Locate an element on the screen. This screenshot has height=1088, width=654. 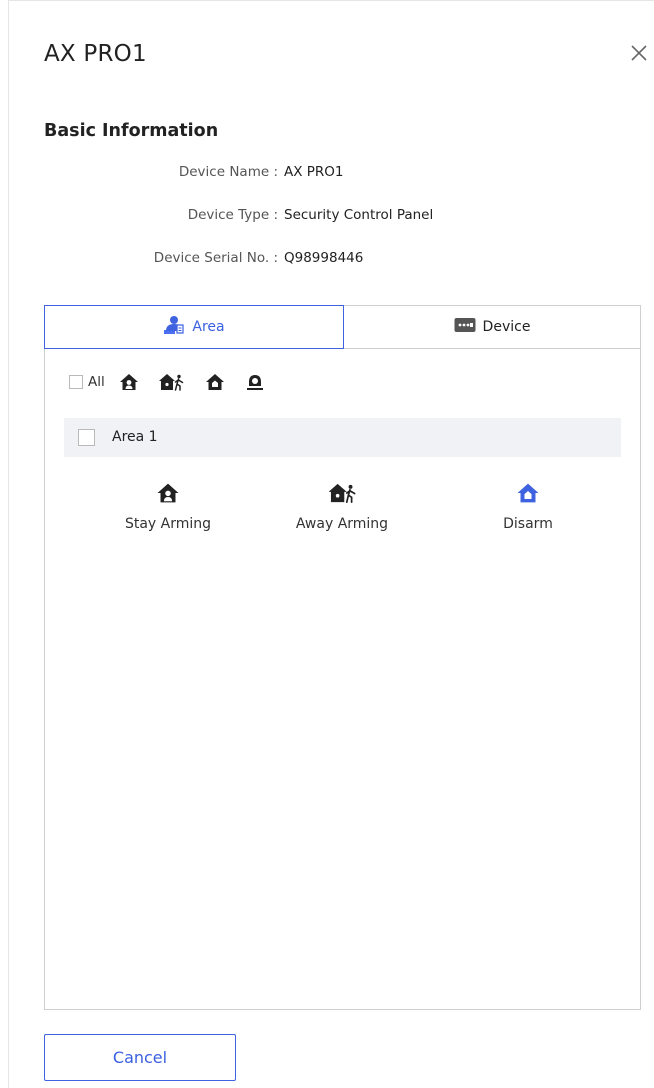
dialog-title: AX PRO1 is located at coordinates (95, 54).